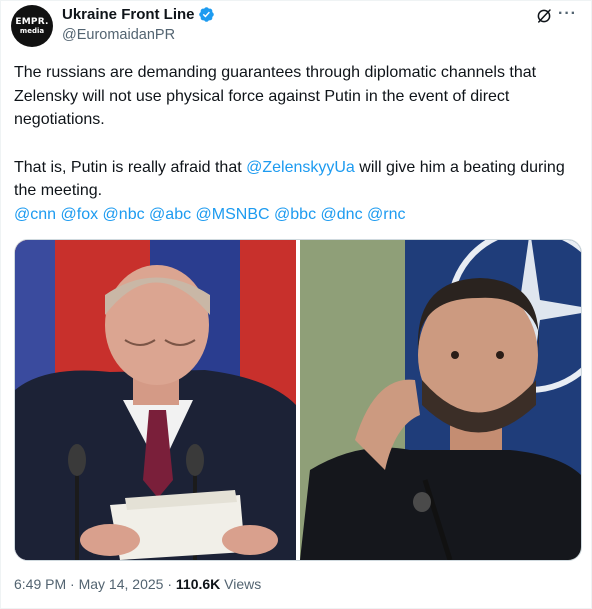 Image resolution: width=592 pixels, height=609 pixels. What do you see at coordinates (206, 14) in the screenshot?
I see `verified-badge-icon` at bounding box center [206, 14].